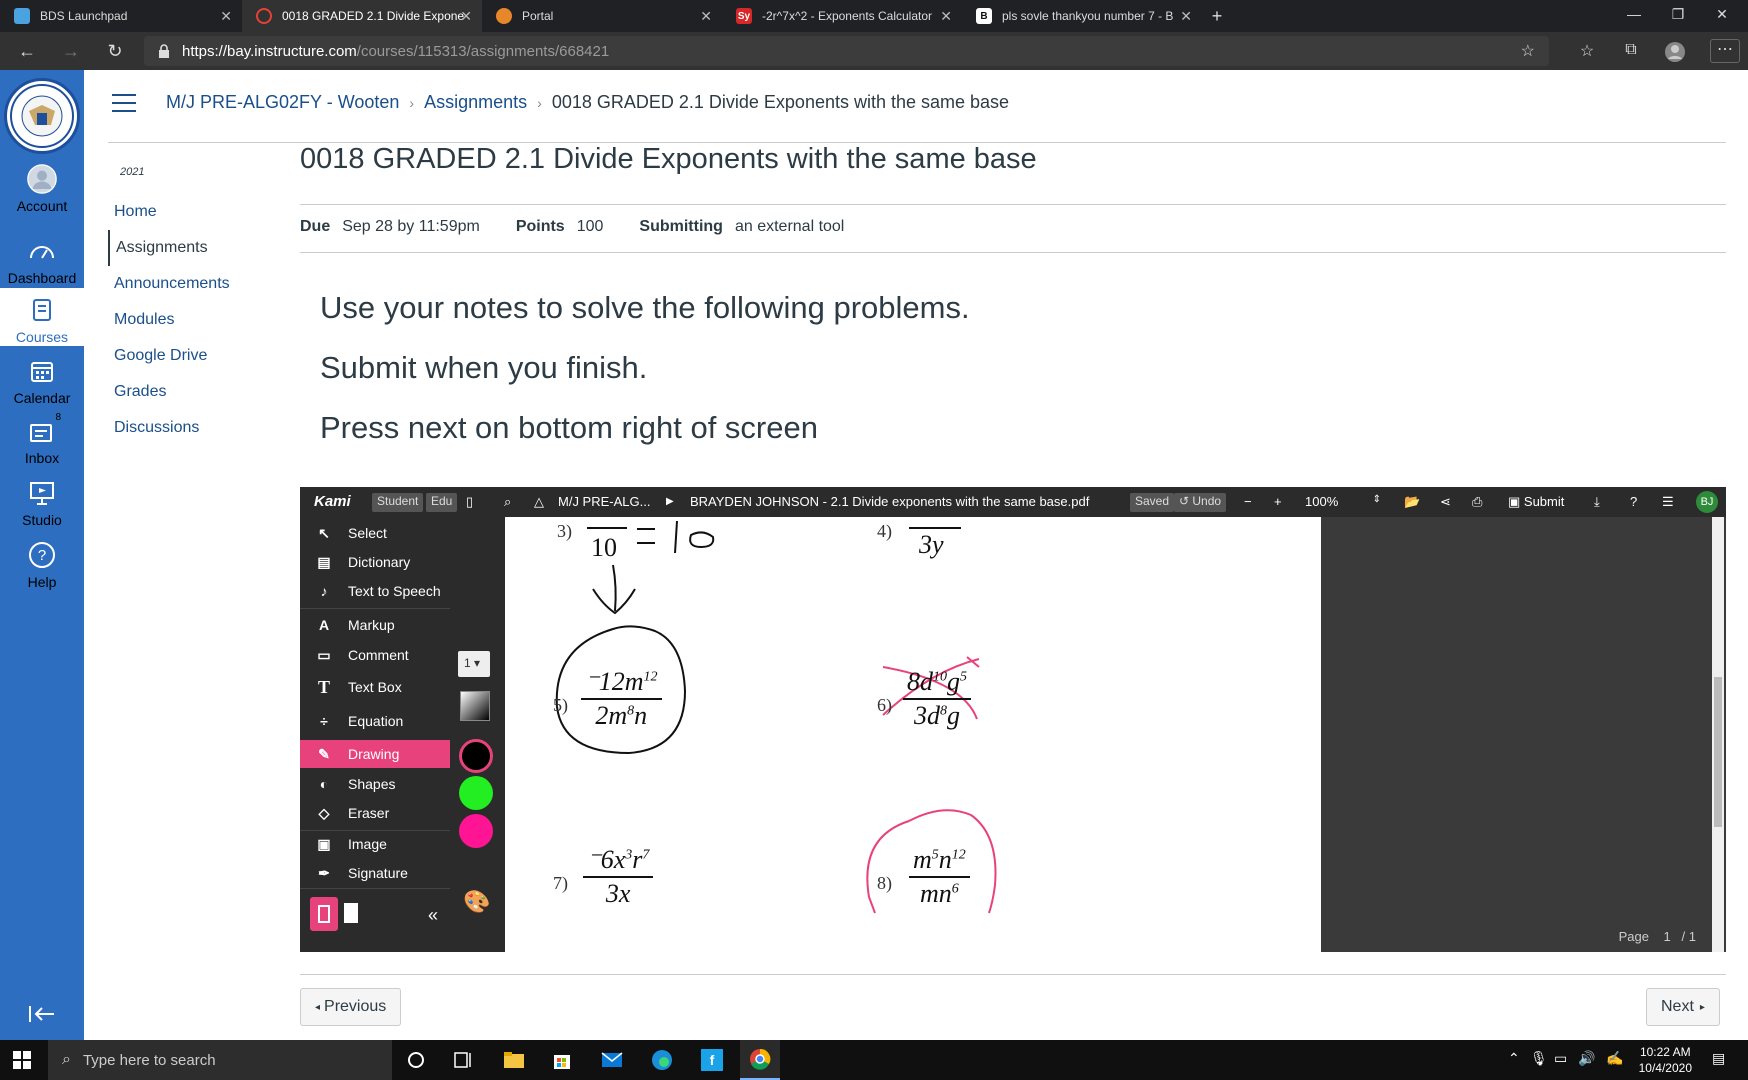 This screenshot has height=1080, width=1748. Describe the element at coordinates (433, 915) in the screenshot. I see `collapse-panel-icon: «` at that location.